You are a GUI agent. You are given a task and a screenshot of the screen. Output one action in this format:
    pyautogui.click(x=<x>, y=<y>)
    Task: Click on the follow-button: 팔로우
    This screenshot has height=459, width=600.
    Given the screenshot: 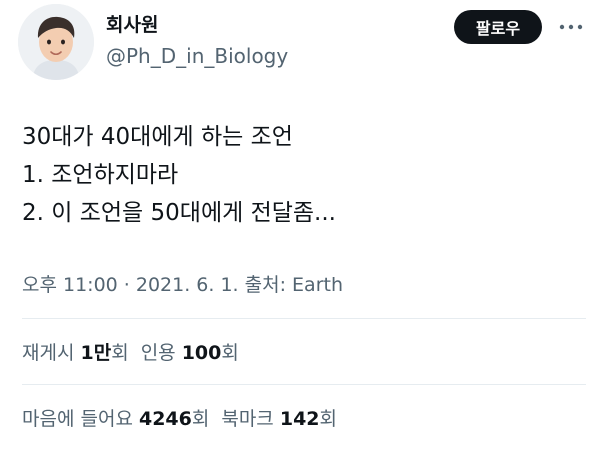 What is the action you would take?
    pyautogui.click(x=498, y=27)
    